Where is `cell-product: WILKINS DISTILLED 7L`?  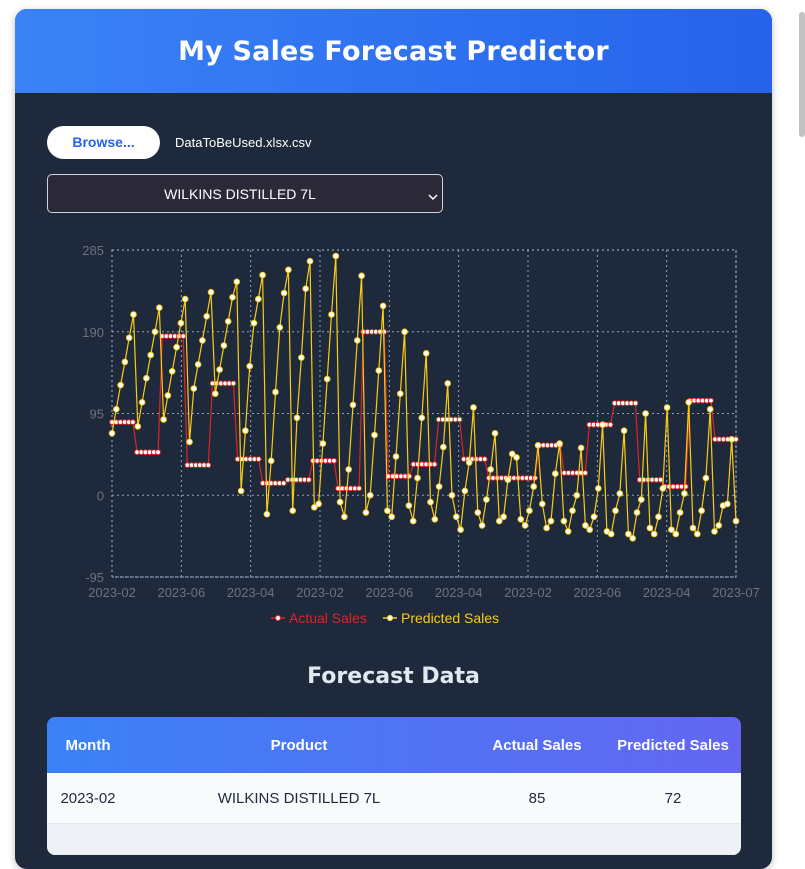
cell-product: WILKINS DISTILLED 7L is located at coordinates (299, 798).